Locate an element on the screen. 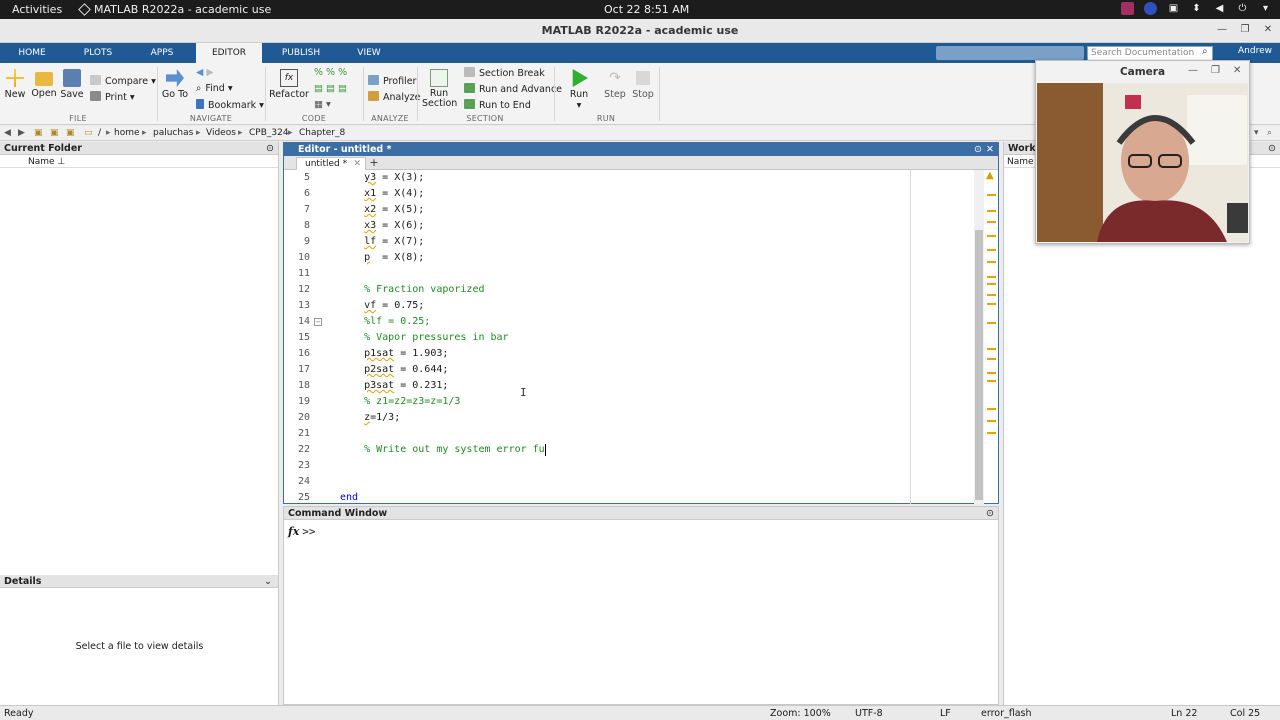  code-line: 24 is located at coordinates (629, 482).